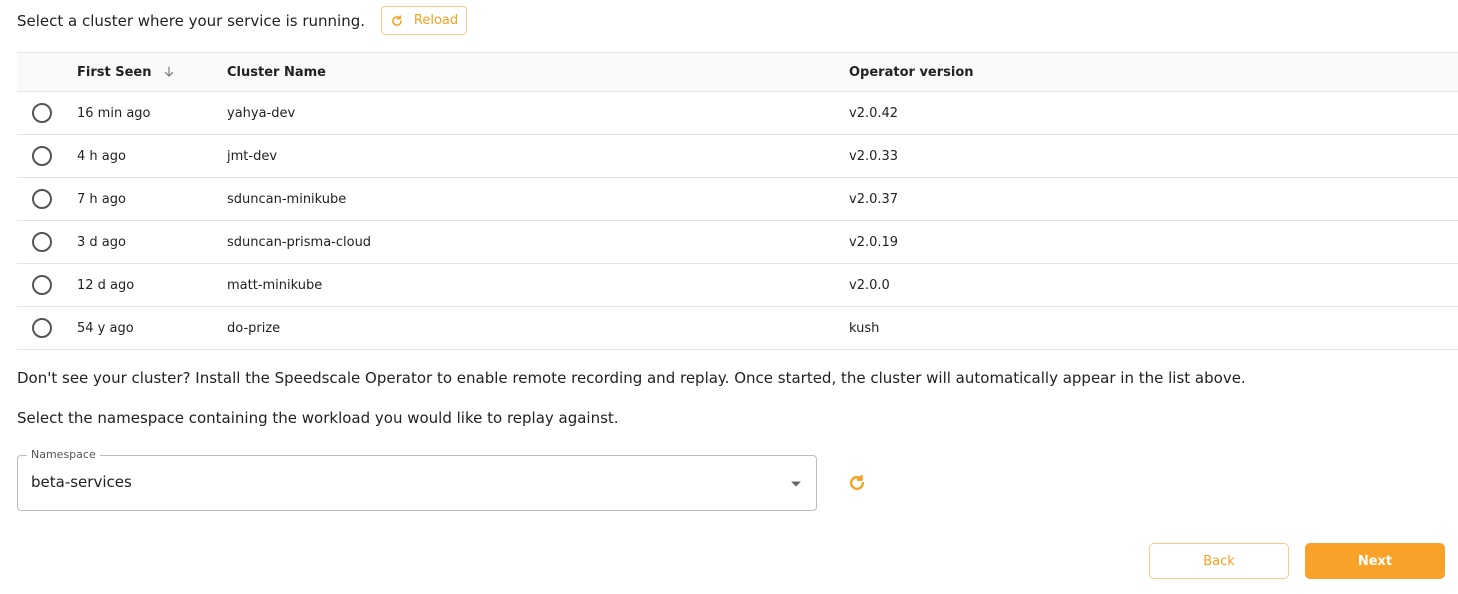 The width and height of the screenshot is (1458, 594). I want to click on back-button: Back, so click(1219, 561).